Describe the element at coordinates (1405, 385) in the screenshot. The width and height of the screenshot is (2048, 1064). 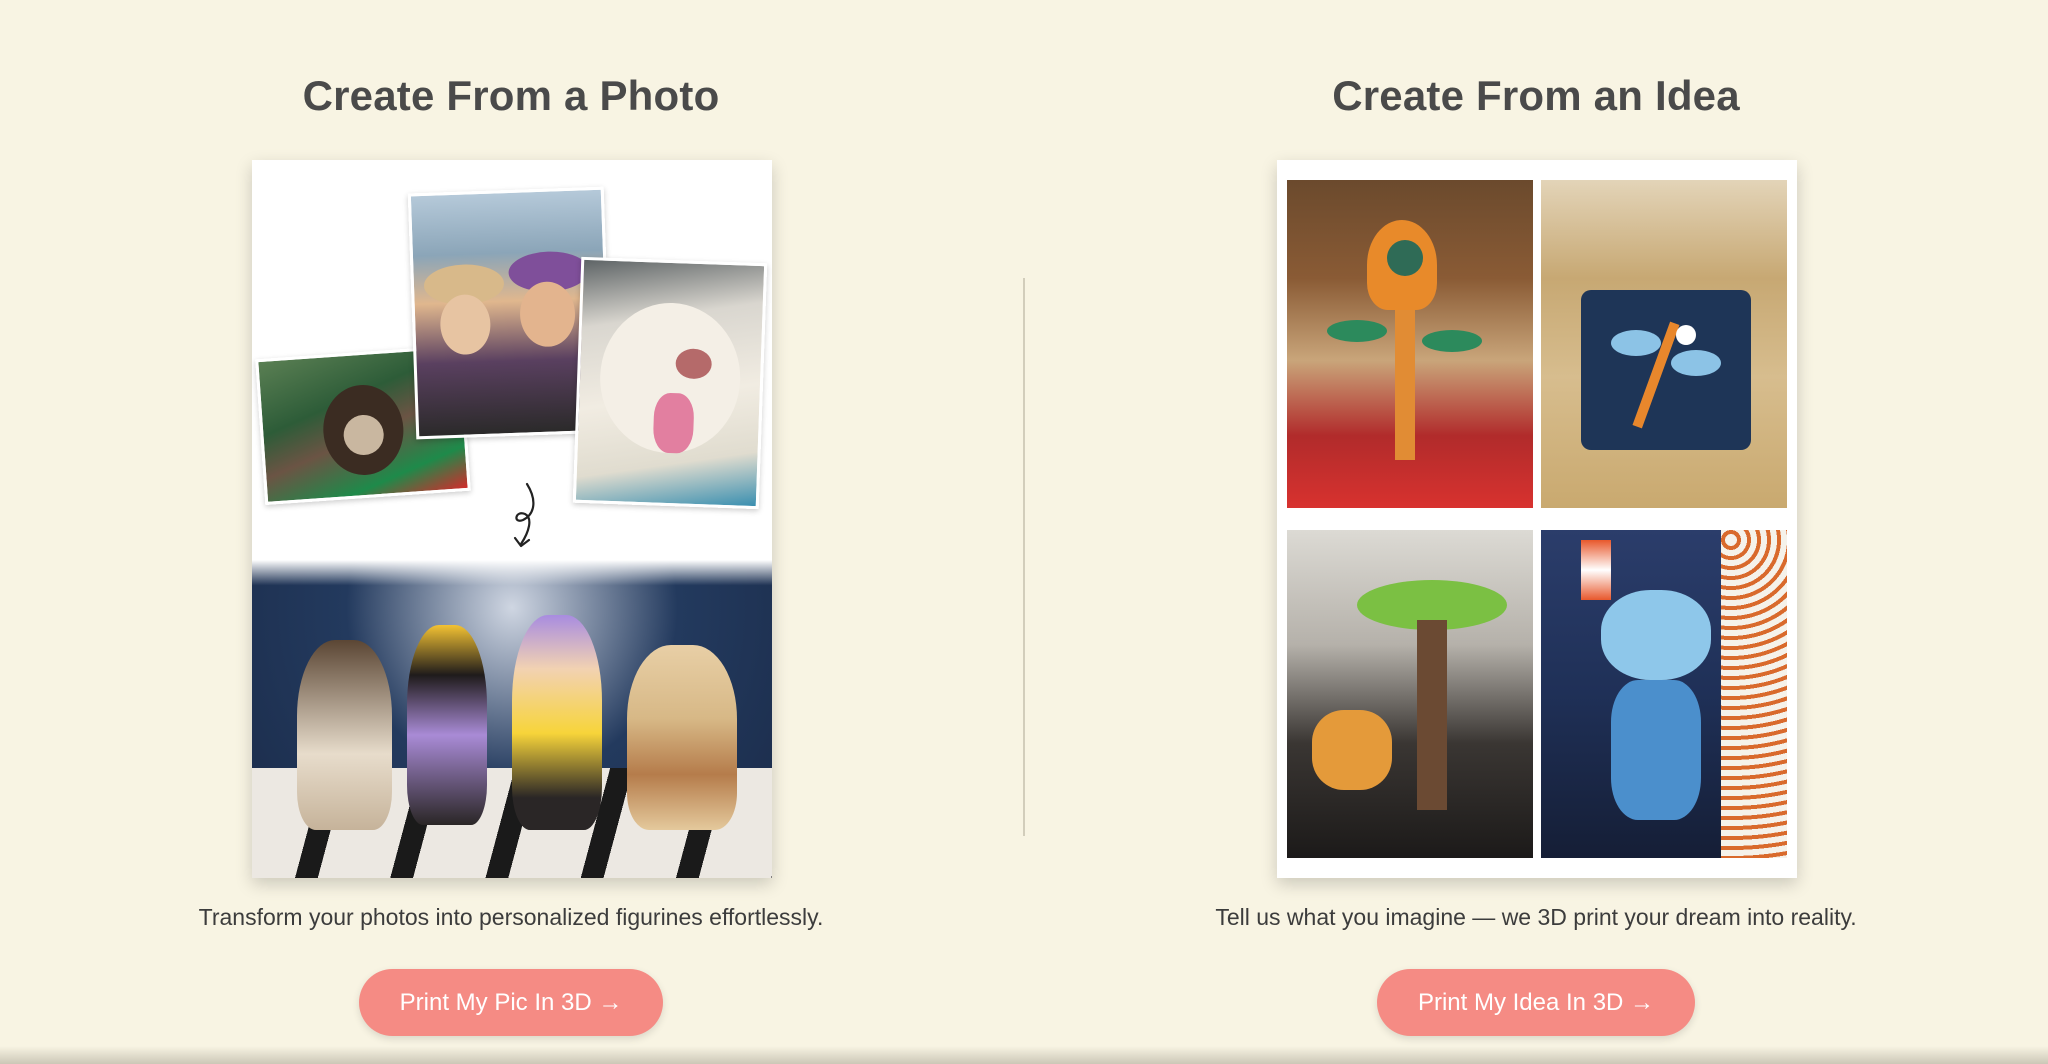
I see `stem` at that location.